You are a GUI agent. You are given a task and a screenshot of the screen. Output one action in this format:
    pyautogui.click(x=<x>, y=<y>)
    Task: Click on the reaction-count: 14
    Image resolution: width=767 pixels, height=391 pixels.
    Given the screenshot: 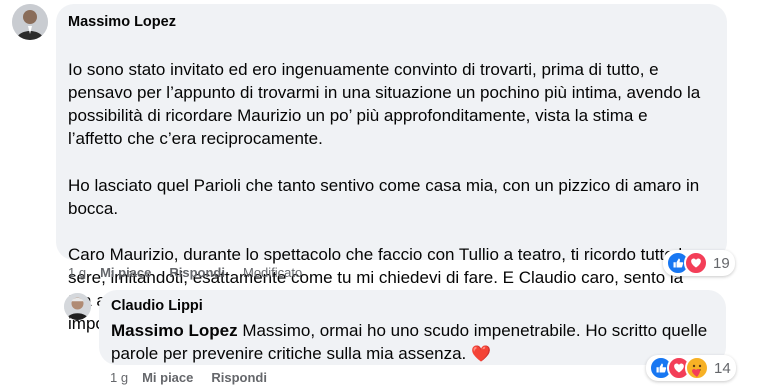 What is the action you would take?
    pyautogui.click(x=722, y=368)
    